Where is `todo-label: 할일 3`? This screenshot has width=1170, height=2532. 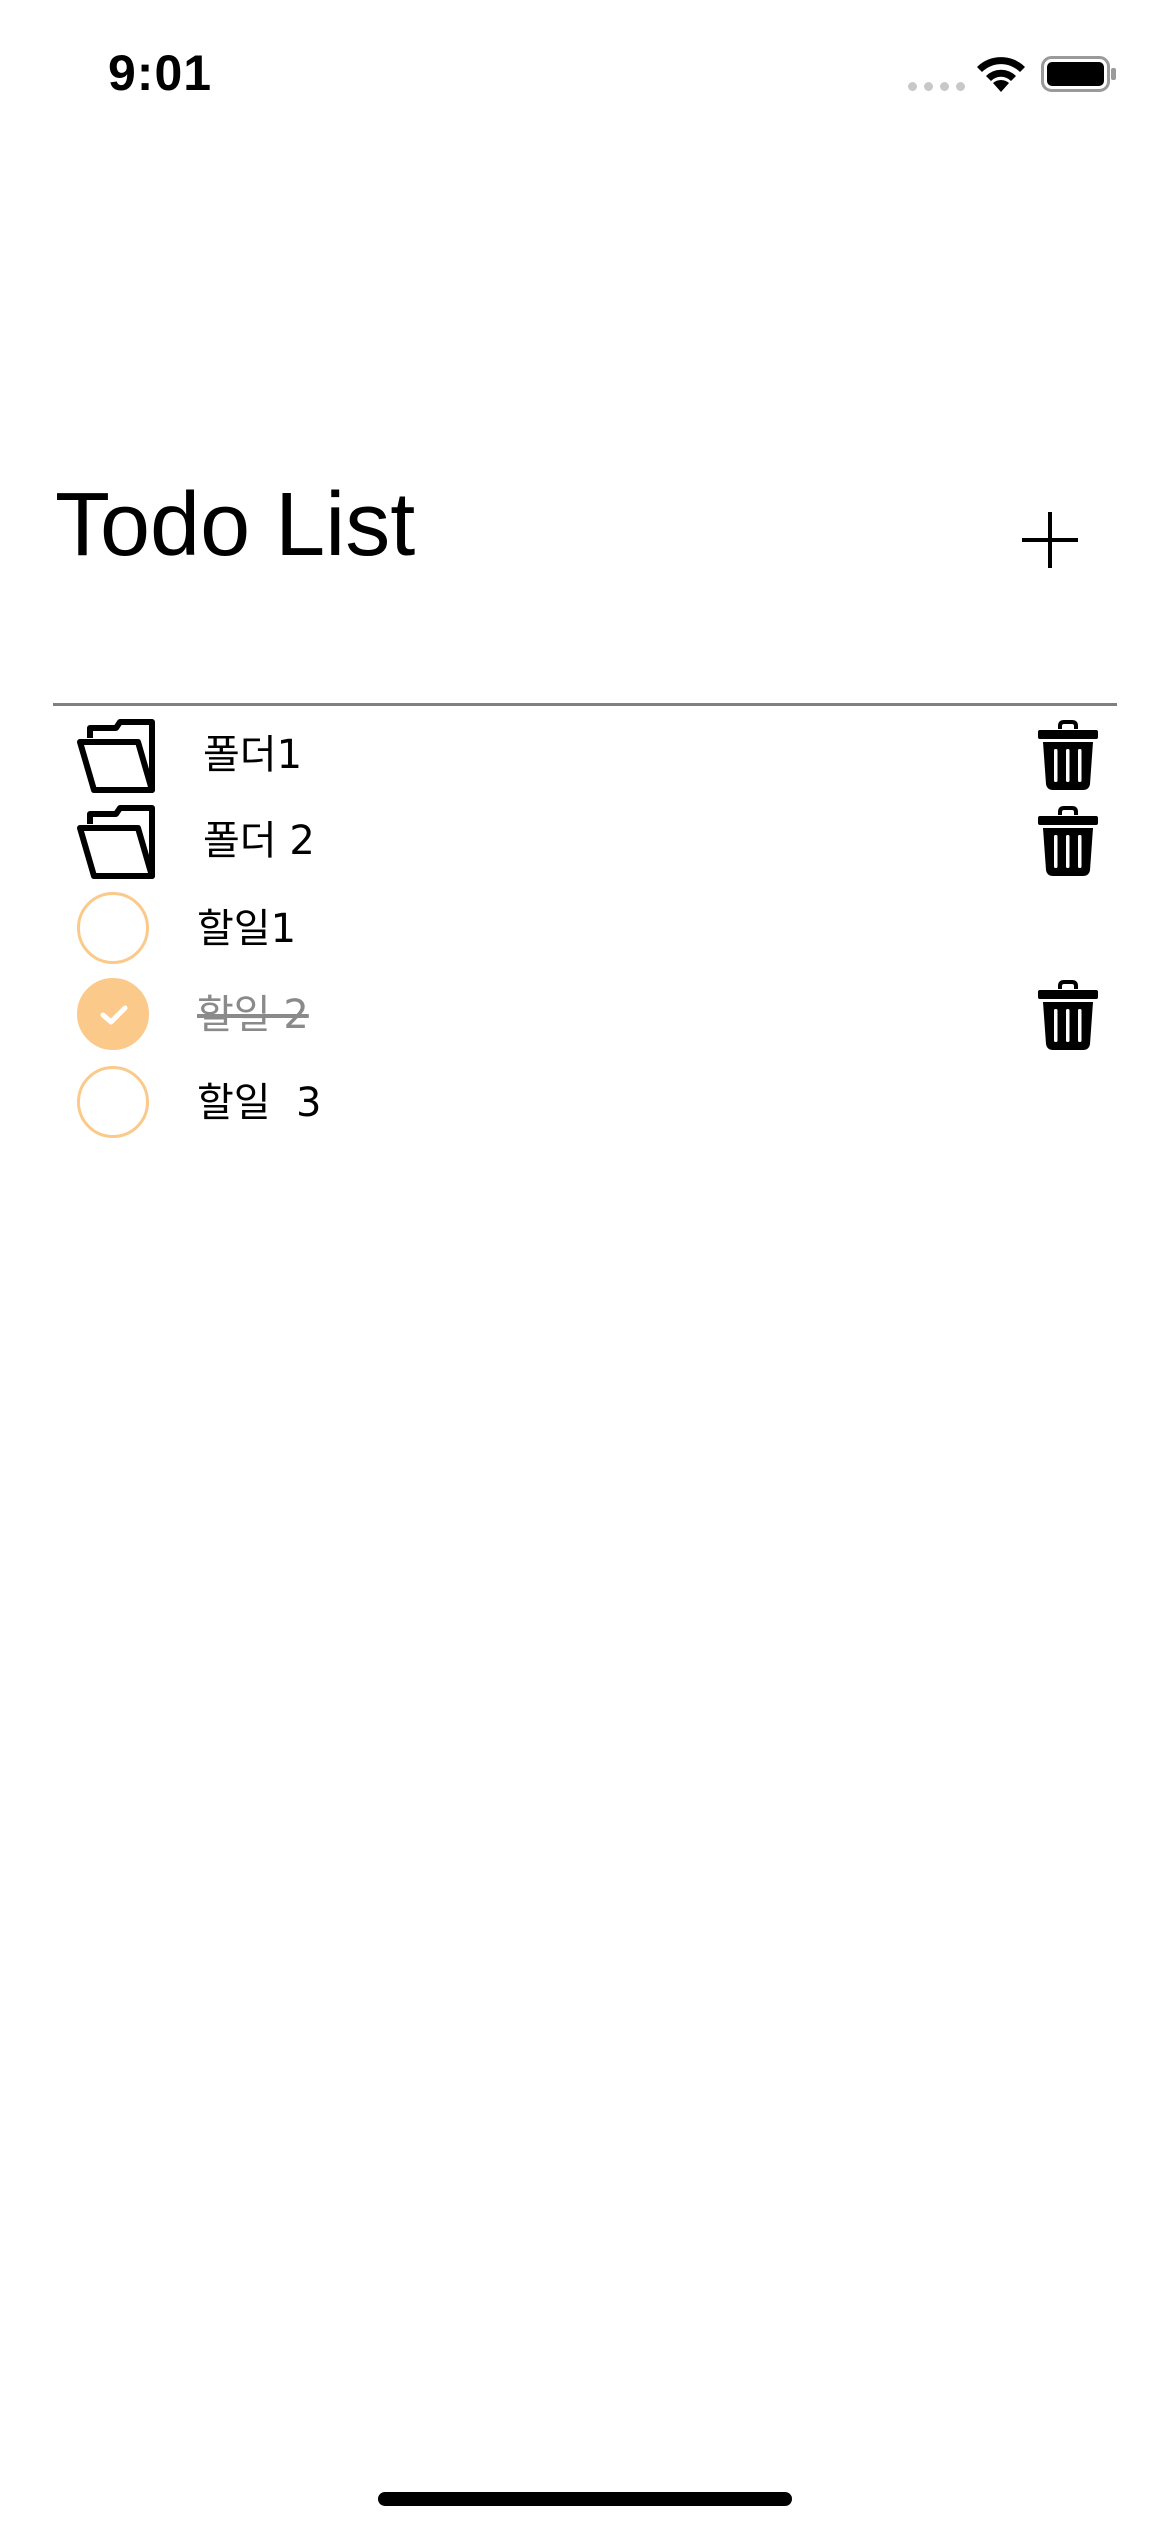
todo-label: 할일 3 is located at coordinates (259, 1103).